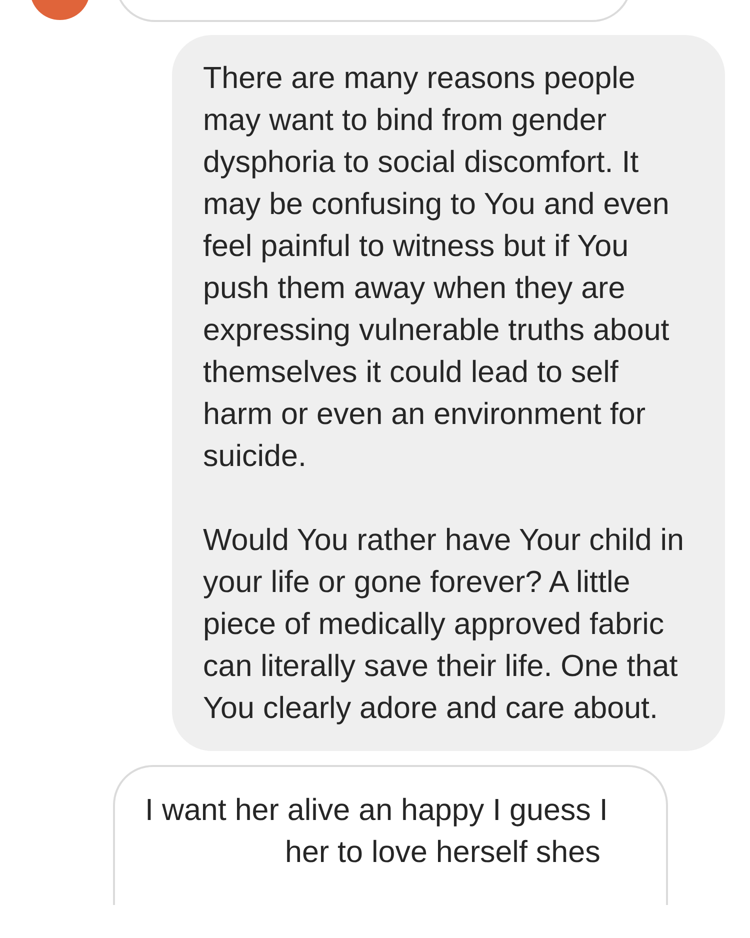 The width and height of the screenshot is (750, 938). What do you see at coordinates (444, 624) in the screenshot?
I see `message-text: Would You rather have Your child in your life or gone forever? A little piece of medically approved fabric can literally save their life. One that You clearly adore and care about.` at bounding box center [444, 624].